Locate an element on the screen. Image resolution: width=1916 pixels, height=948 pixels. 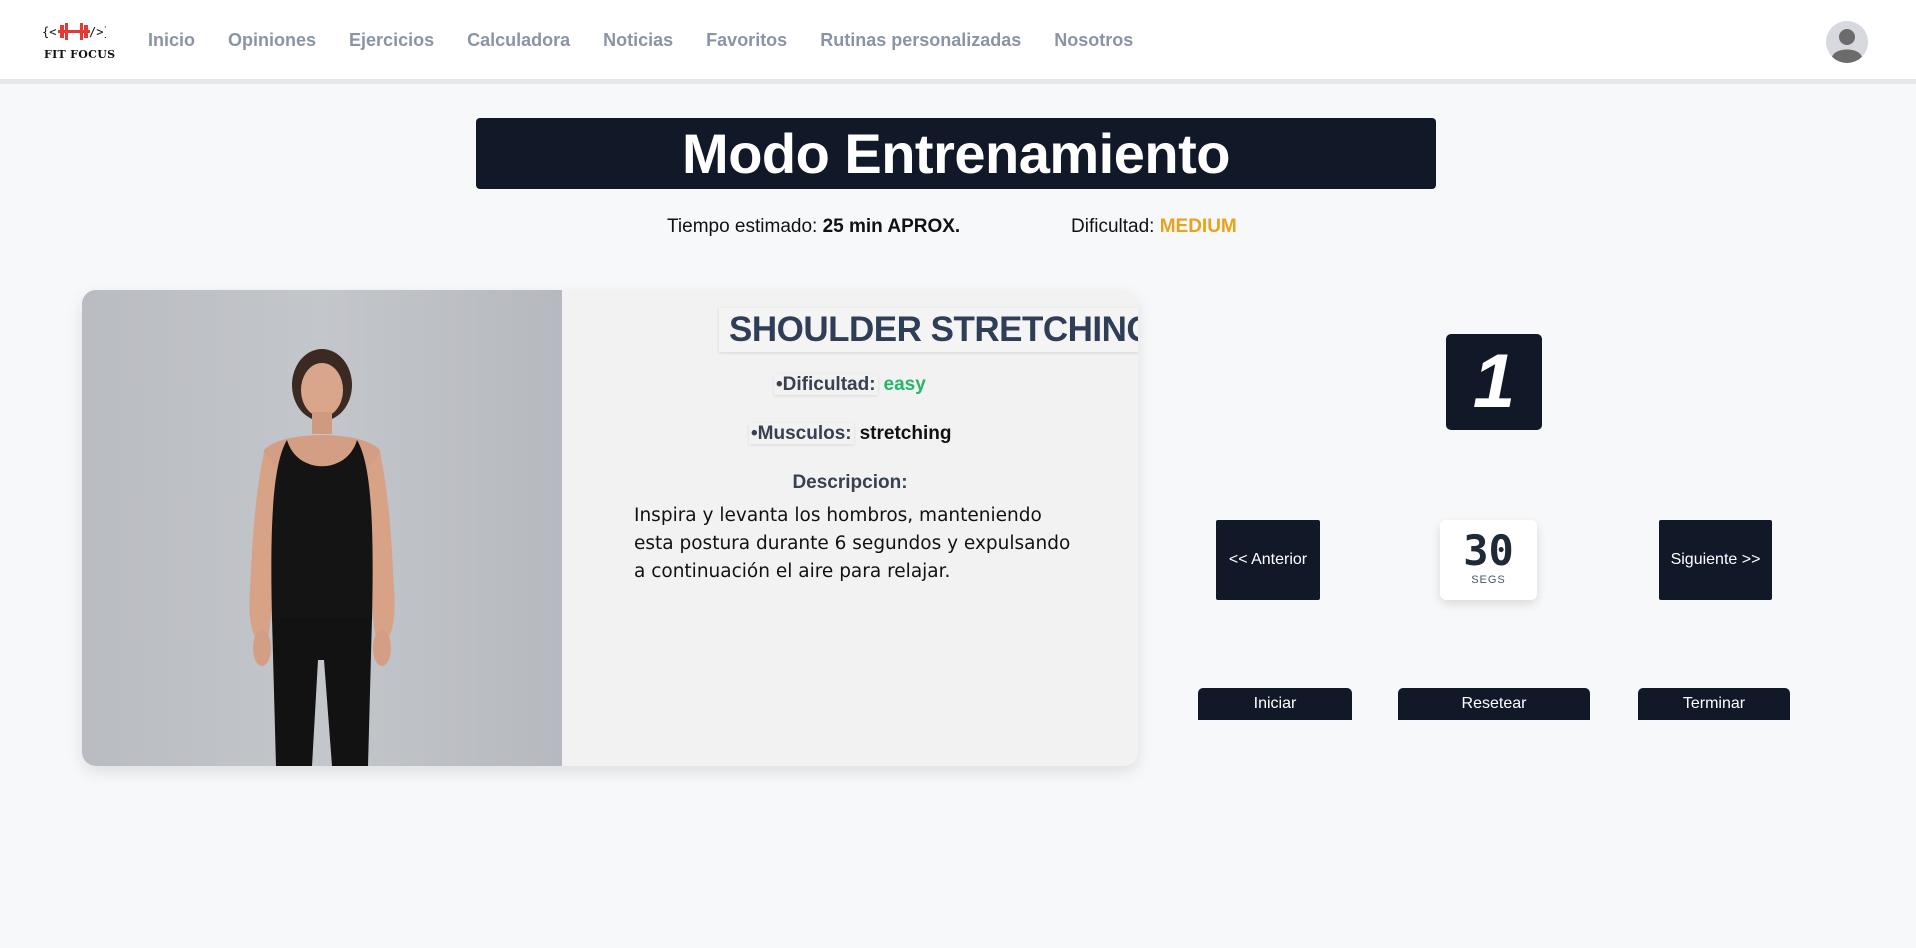
nav-item-rutinas: Rutinas personalizadas is located at coordinates (920, 40).